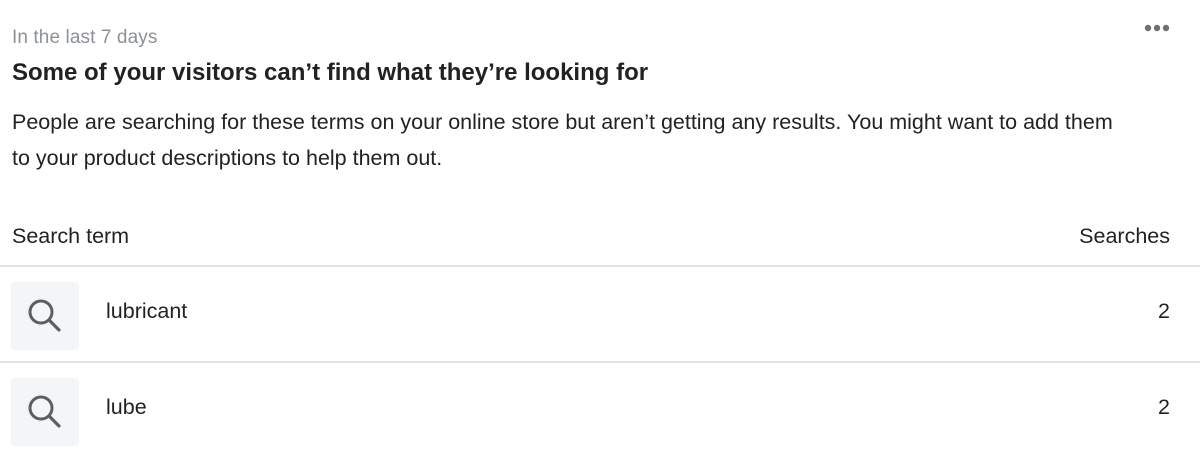  Describe the element at coordinates (591, 236) in the screenshot. I see `table-header: Search term Searches` at that location.